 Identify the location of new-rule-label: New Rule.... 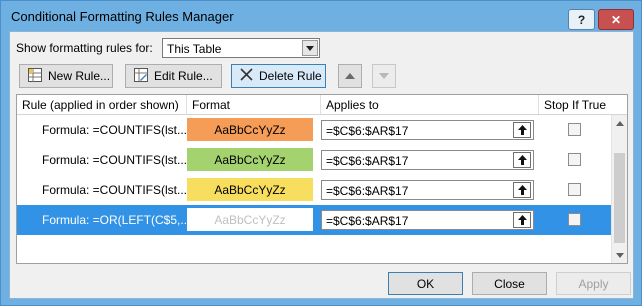
(79, 76).